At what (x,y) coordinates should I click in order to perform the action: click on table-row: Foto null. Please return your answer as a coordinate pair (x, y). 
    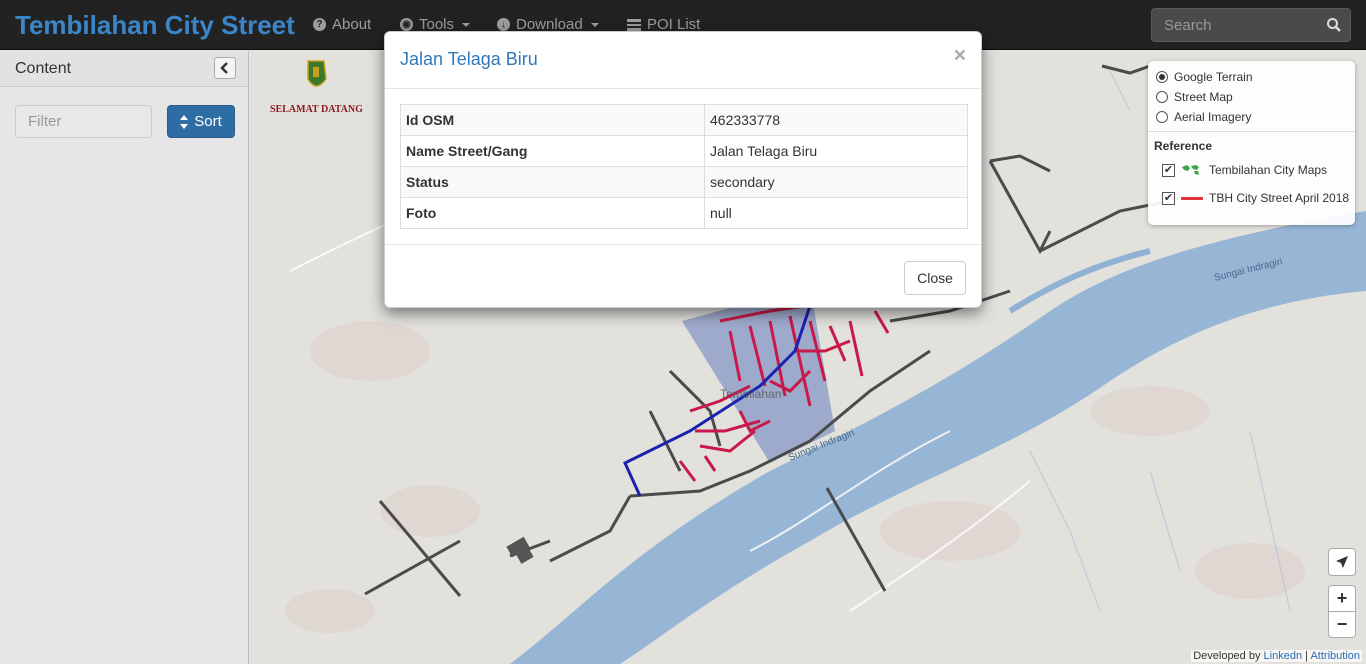
    Looking at the image, I should click on (684, 213).